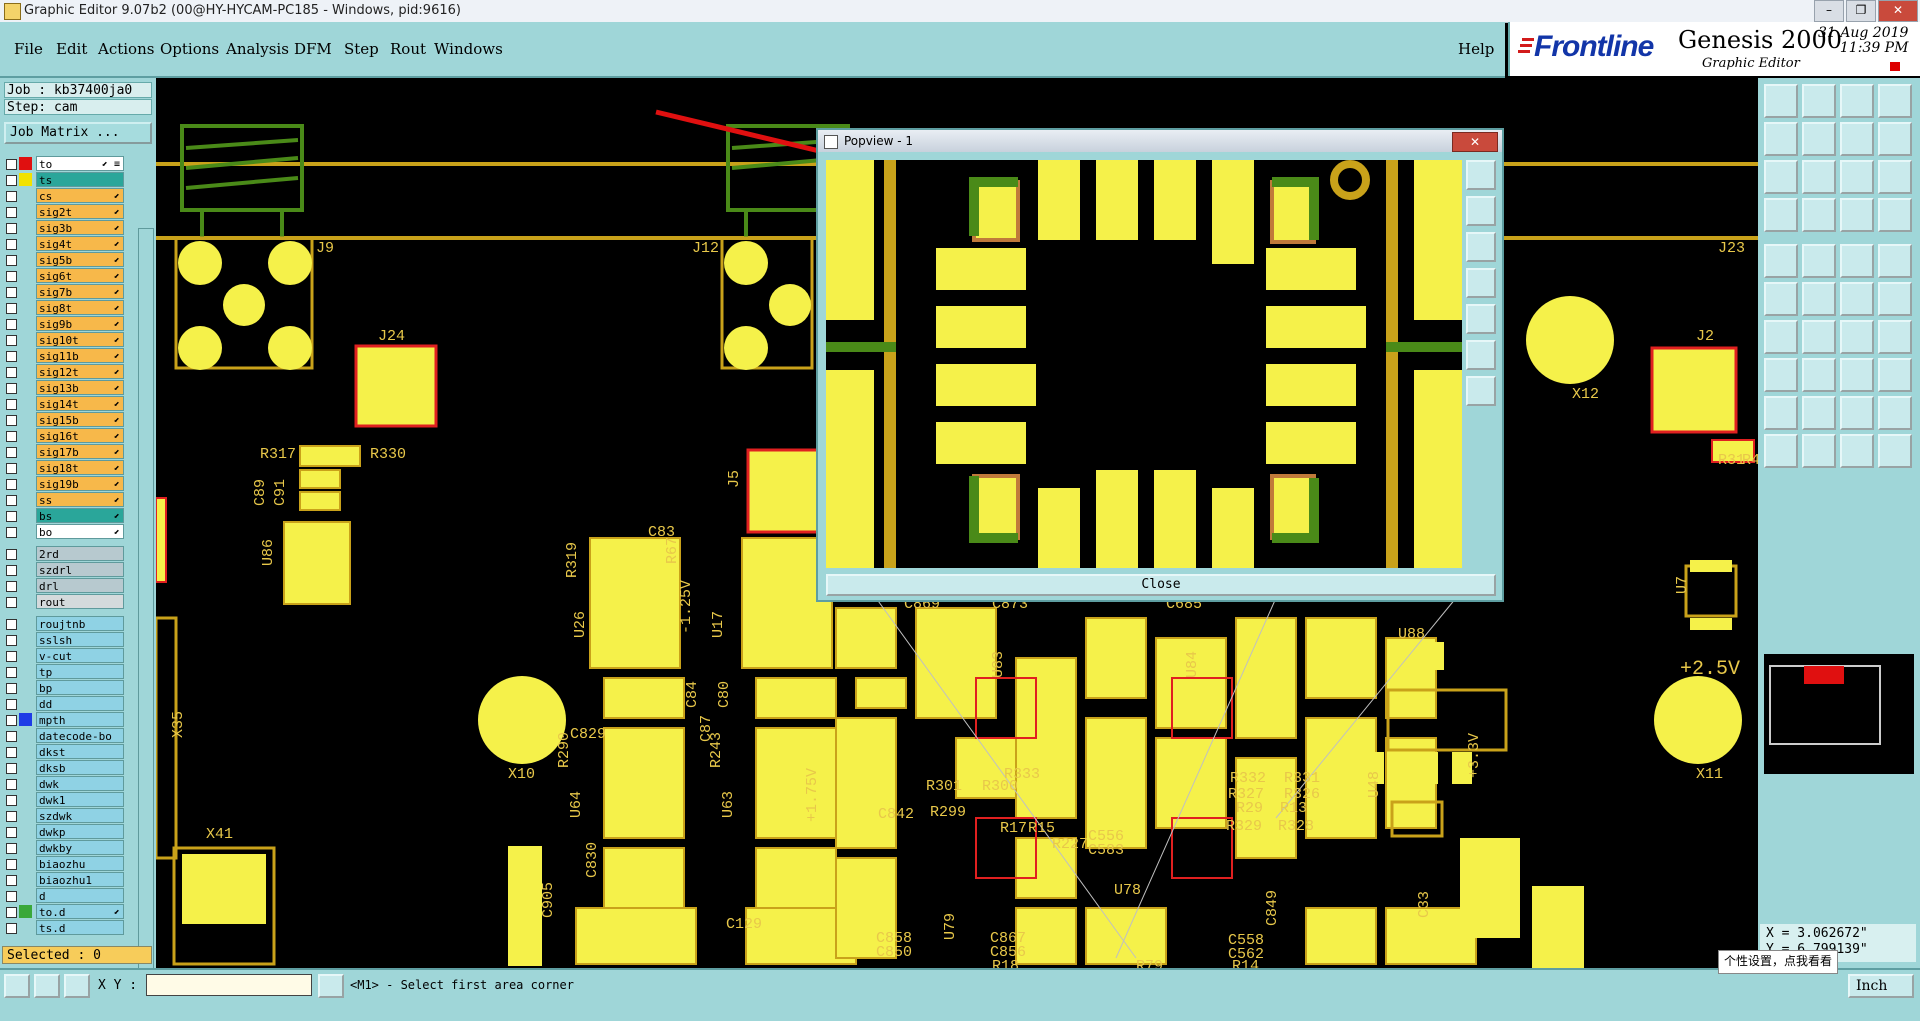 The height and width of the screenshot is (1021, 1920). I want to click on layer-name: v-cut, so click(80, 655).